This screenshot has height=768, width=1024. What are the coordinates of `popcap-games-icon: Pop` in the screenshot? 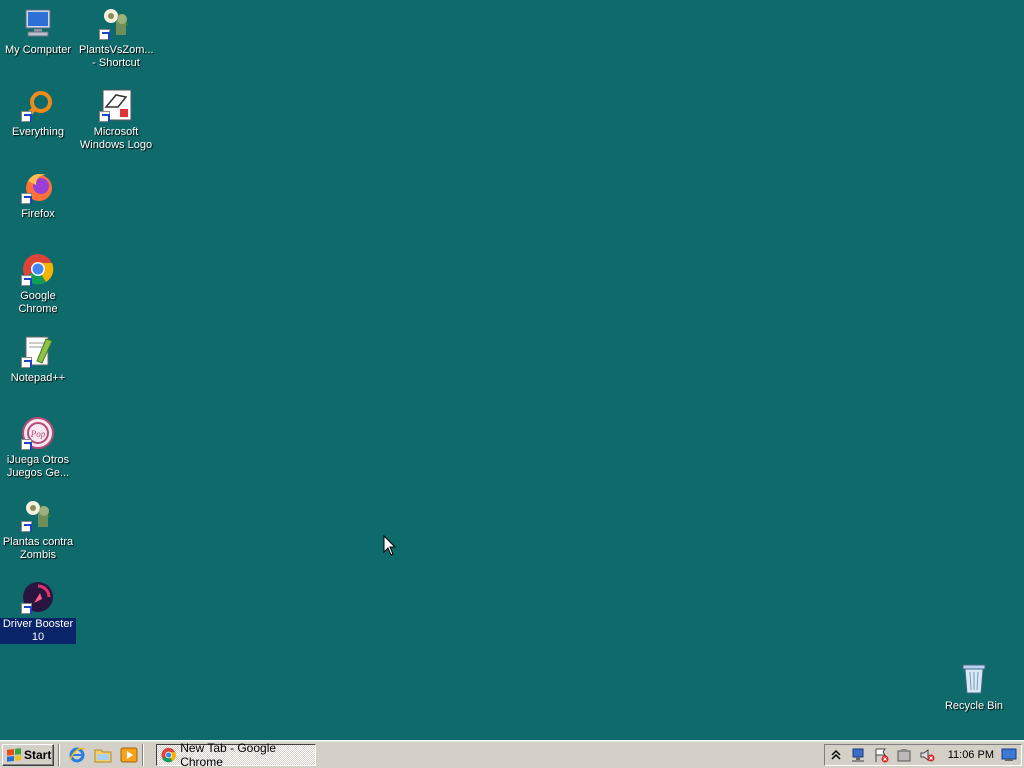 It's located at (38, 433).